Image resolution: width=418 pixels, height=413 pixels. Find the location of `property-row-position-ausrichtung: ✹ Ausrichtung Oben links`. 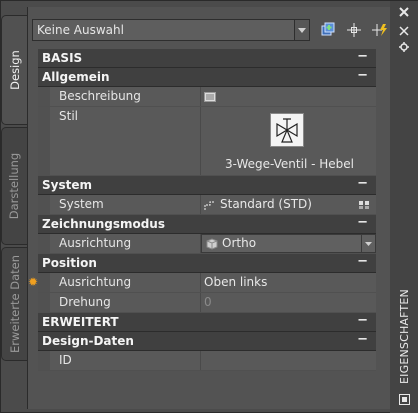

property-row-position-ausrichtung: ✹ Ausrichtung Oben links is located at coordinates (202, 283).